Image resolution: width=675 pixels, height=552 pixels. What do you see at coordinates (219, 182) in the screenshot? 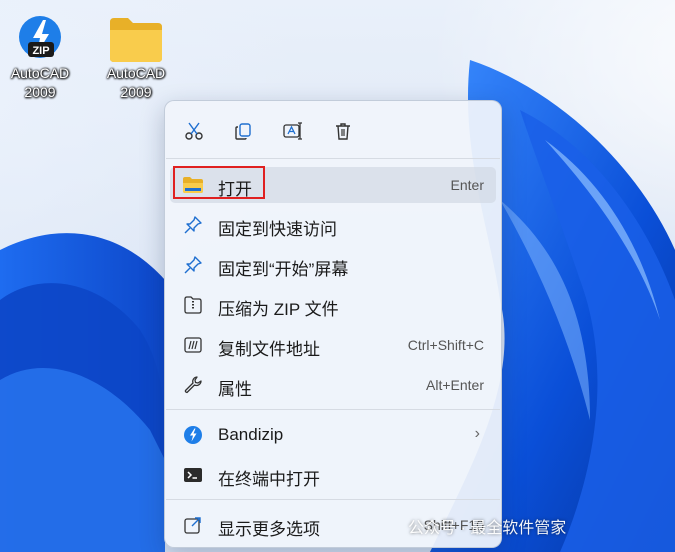
I see `highlight-annotation-box` at bounding box center [219, 182].